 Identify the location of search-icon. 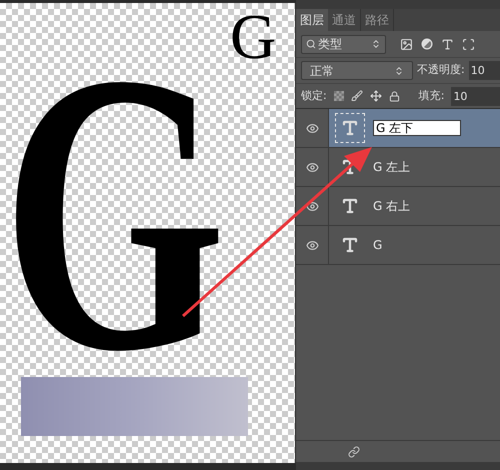
(311, 44).